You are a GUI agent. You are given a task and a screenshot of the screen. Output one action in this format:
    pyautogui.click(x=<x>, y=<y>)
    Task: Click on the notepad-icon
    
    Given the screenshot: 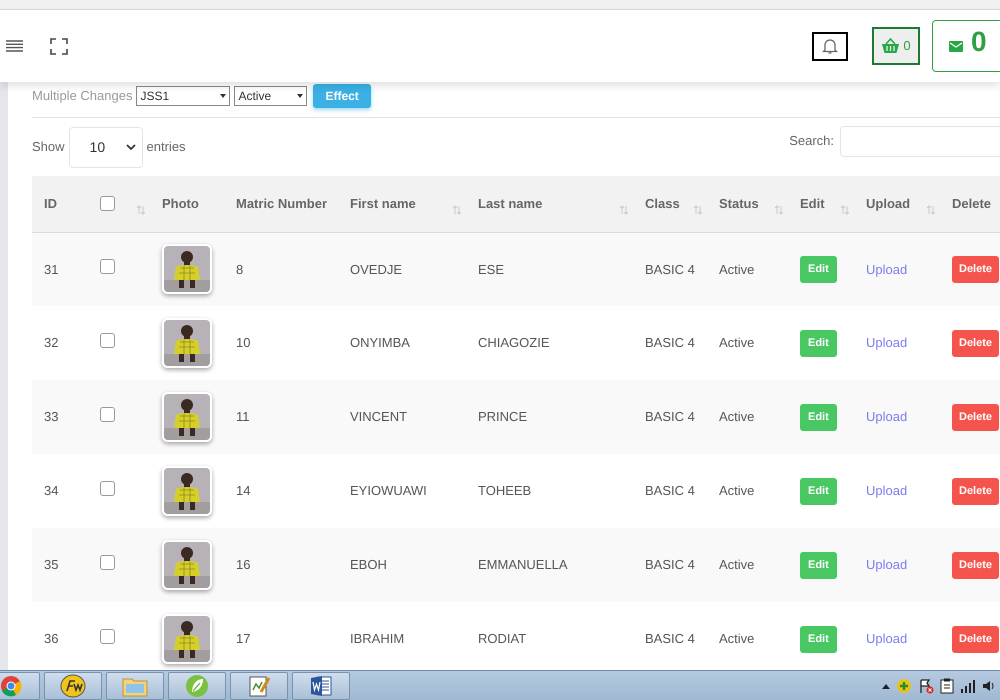 What is the action you would take?
    pyautogui.click(x=259, y=686)
    